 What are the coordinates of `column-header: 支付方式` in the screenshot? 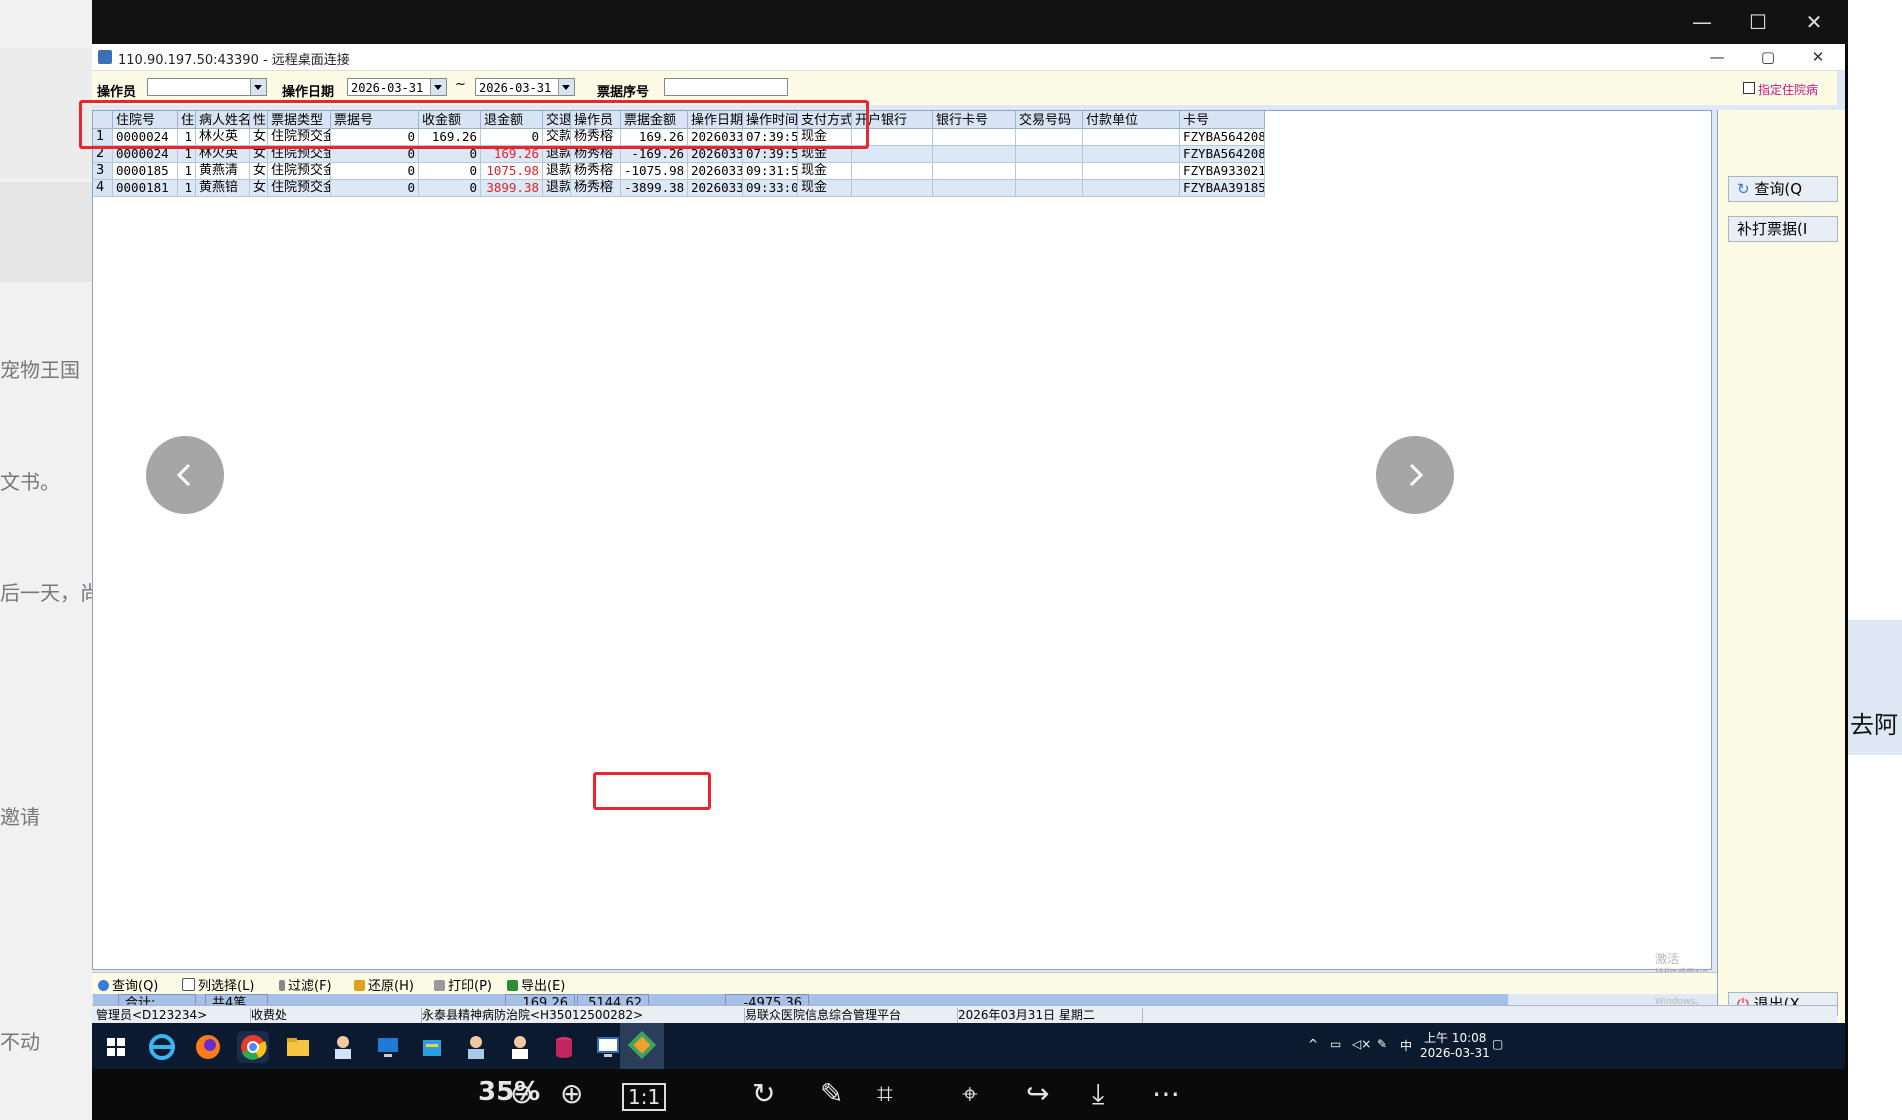 It's located at (825, 120).